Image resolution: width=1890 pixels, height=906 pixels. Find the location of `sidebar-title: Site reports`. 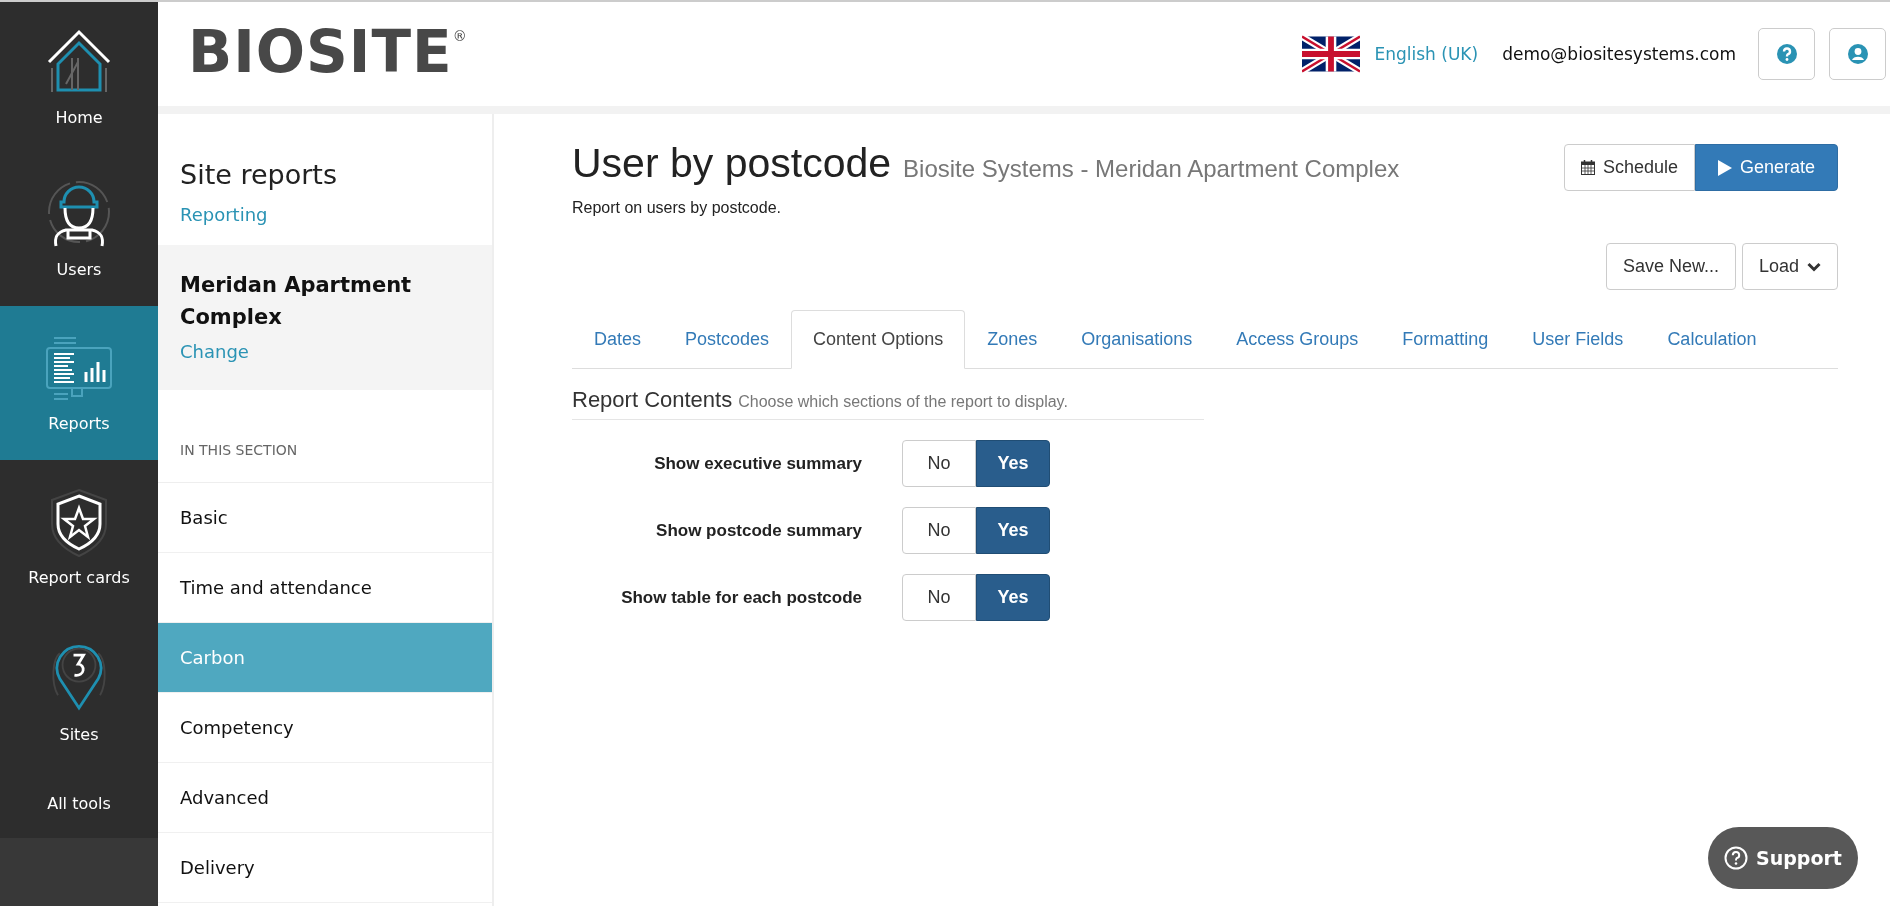

sidebar-title: Site reports is located at coordinates (259, 174).